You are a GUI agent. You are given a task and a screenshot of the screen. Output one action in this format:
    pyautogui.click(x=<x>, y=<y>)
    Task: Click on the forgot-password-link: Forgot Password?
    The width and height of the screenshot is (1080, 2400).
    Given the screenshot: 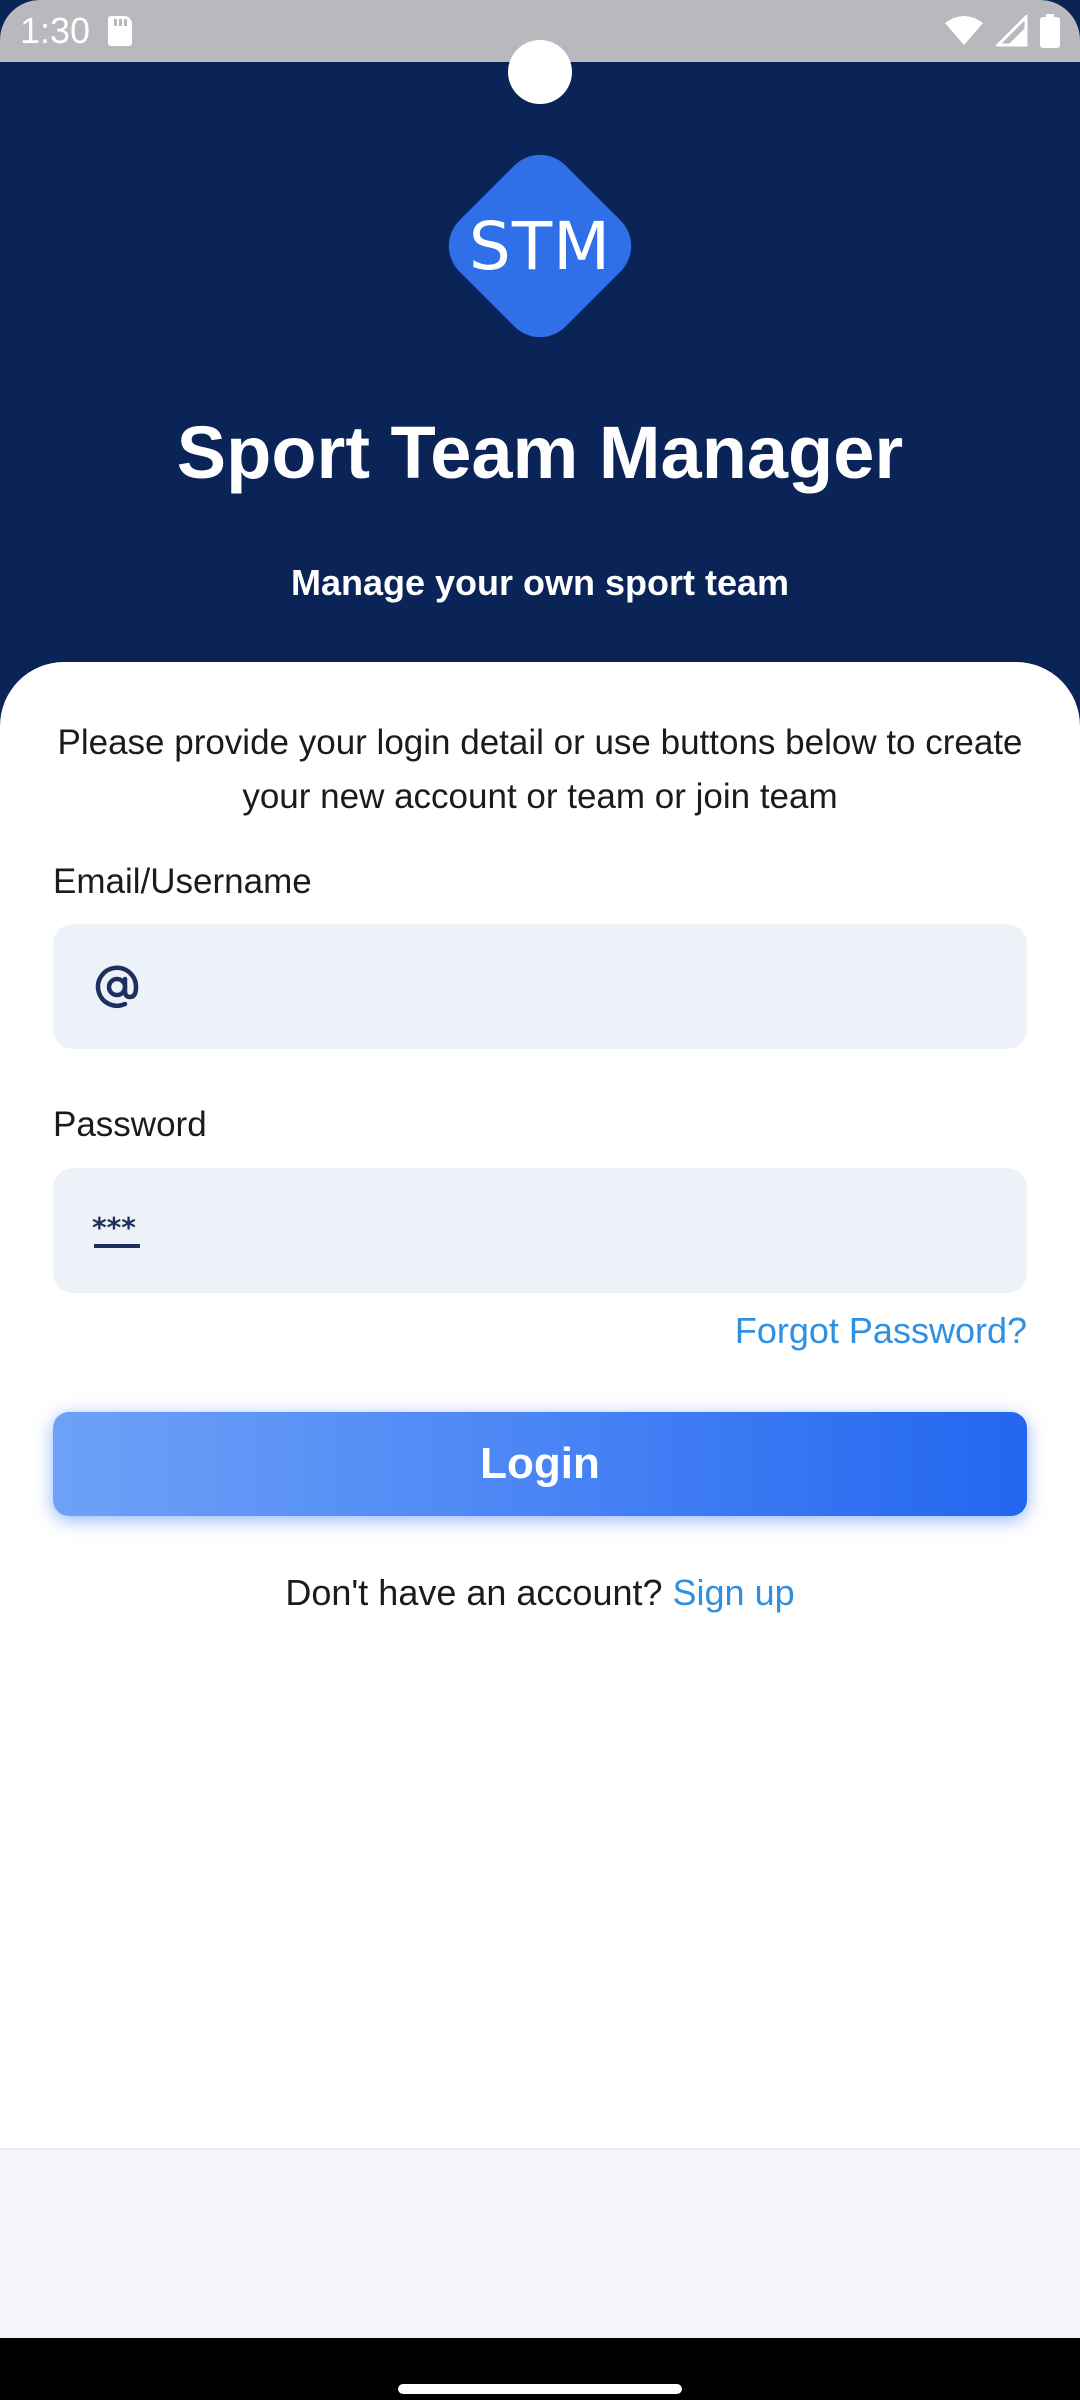 What is the action you would take?
    pyautogui.click(x=881, y=1331)
    